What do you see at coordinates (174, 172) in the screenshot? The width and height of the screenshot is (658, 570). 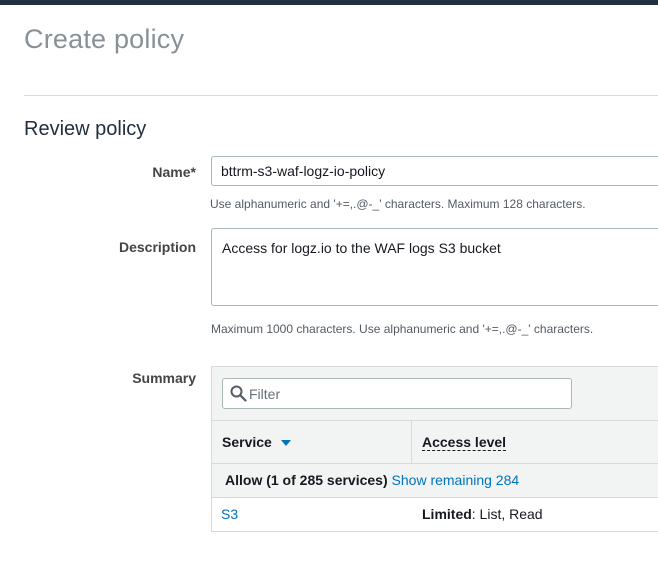 I see `name-label: Name*` at bounding box center [174, 172].